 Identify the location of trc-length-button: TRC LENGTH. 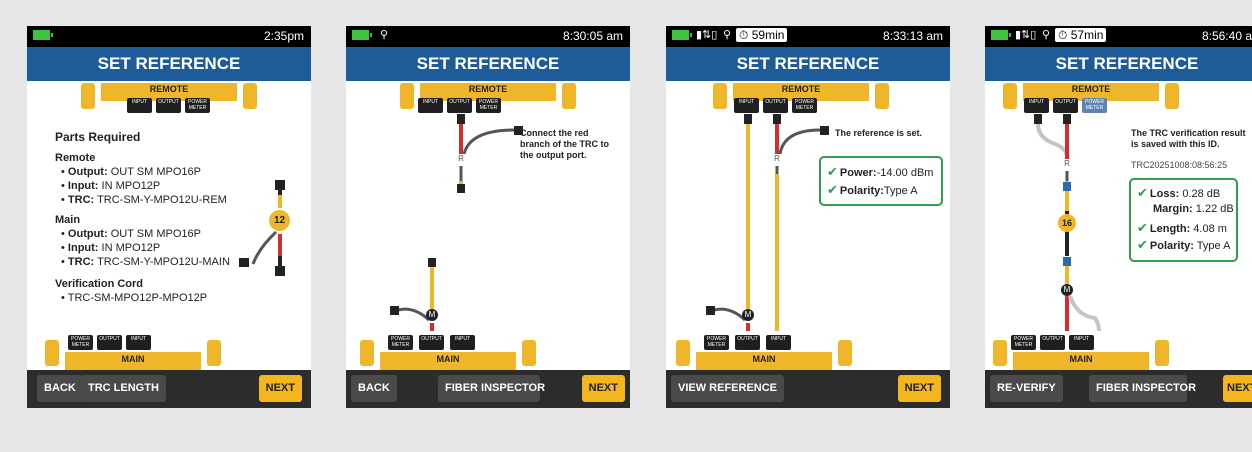
(123, 388).